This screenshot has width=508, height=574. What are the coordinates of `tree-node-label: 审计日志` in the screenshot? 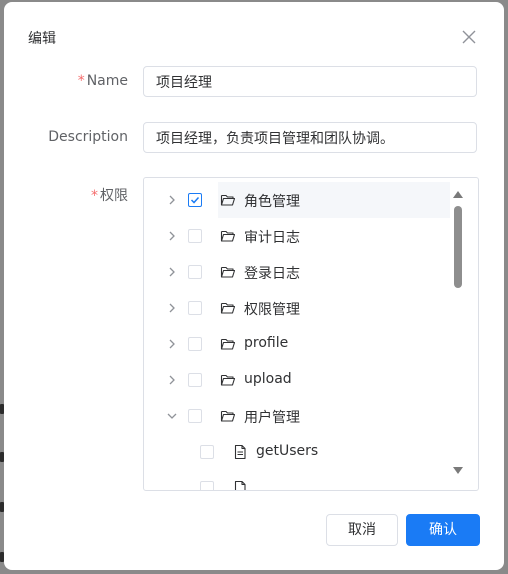 It's located at (272, 238).